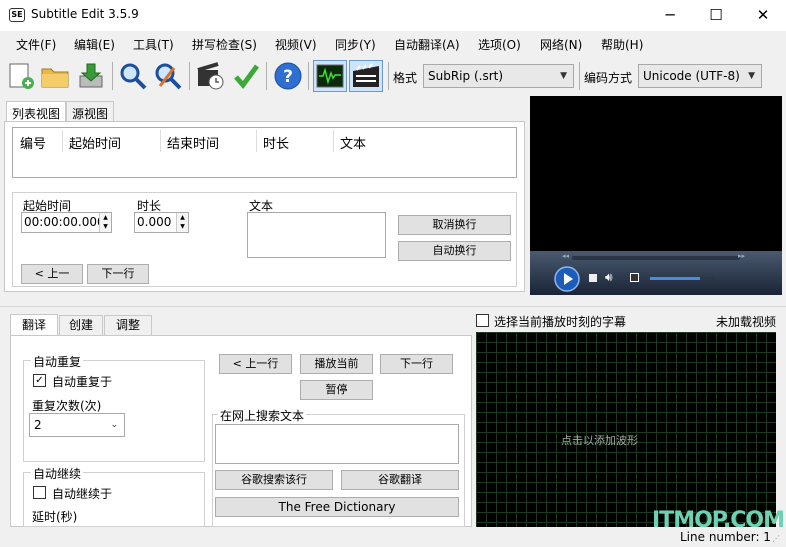 The height and width of the screenshot is (547, 786). I want to click on tab-create: 创建, so click(81, 325).